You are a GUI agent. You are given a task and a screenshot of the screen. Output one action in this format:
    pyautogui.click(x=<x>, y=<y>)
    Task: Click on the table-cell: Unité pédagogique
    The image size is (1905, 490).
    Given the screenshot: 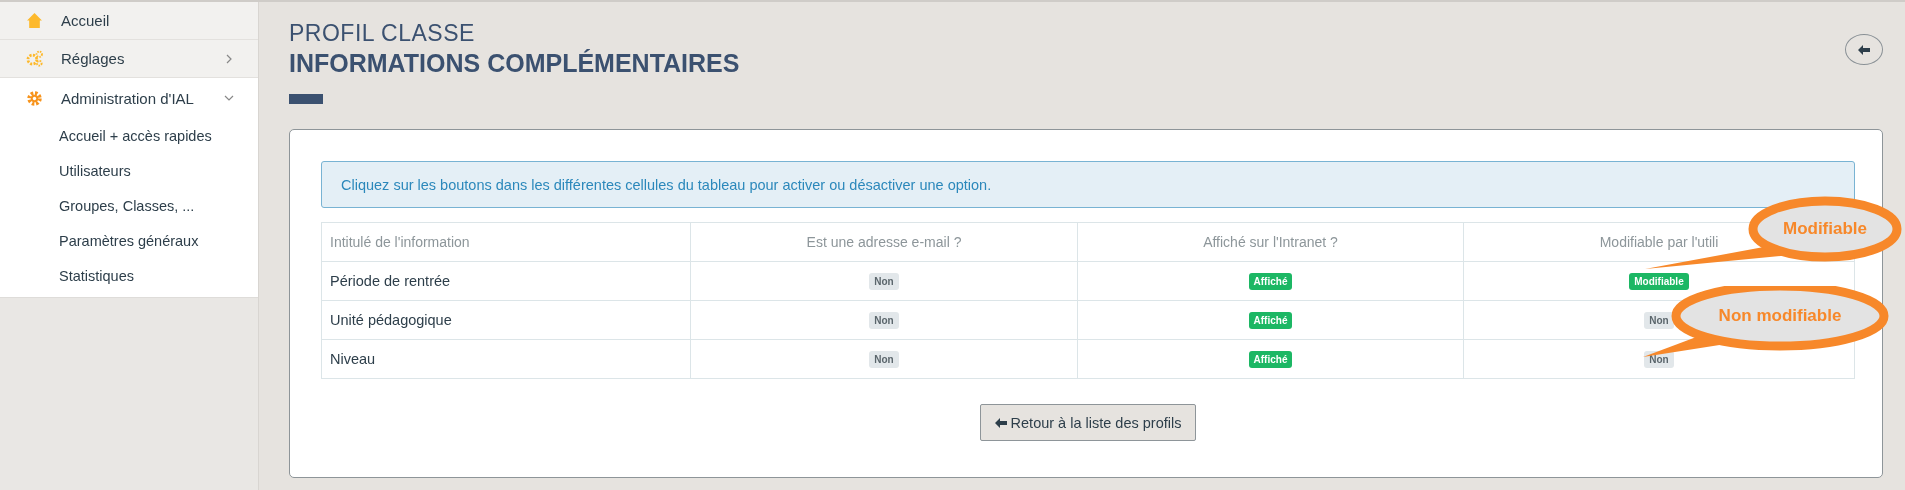 What is the action you would take?
    pyautogui.click(x=506, y=320)
    